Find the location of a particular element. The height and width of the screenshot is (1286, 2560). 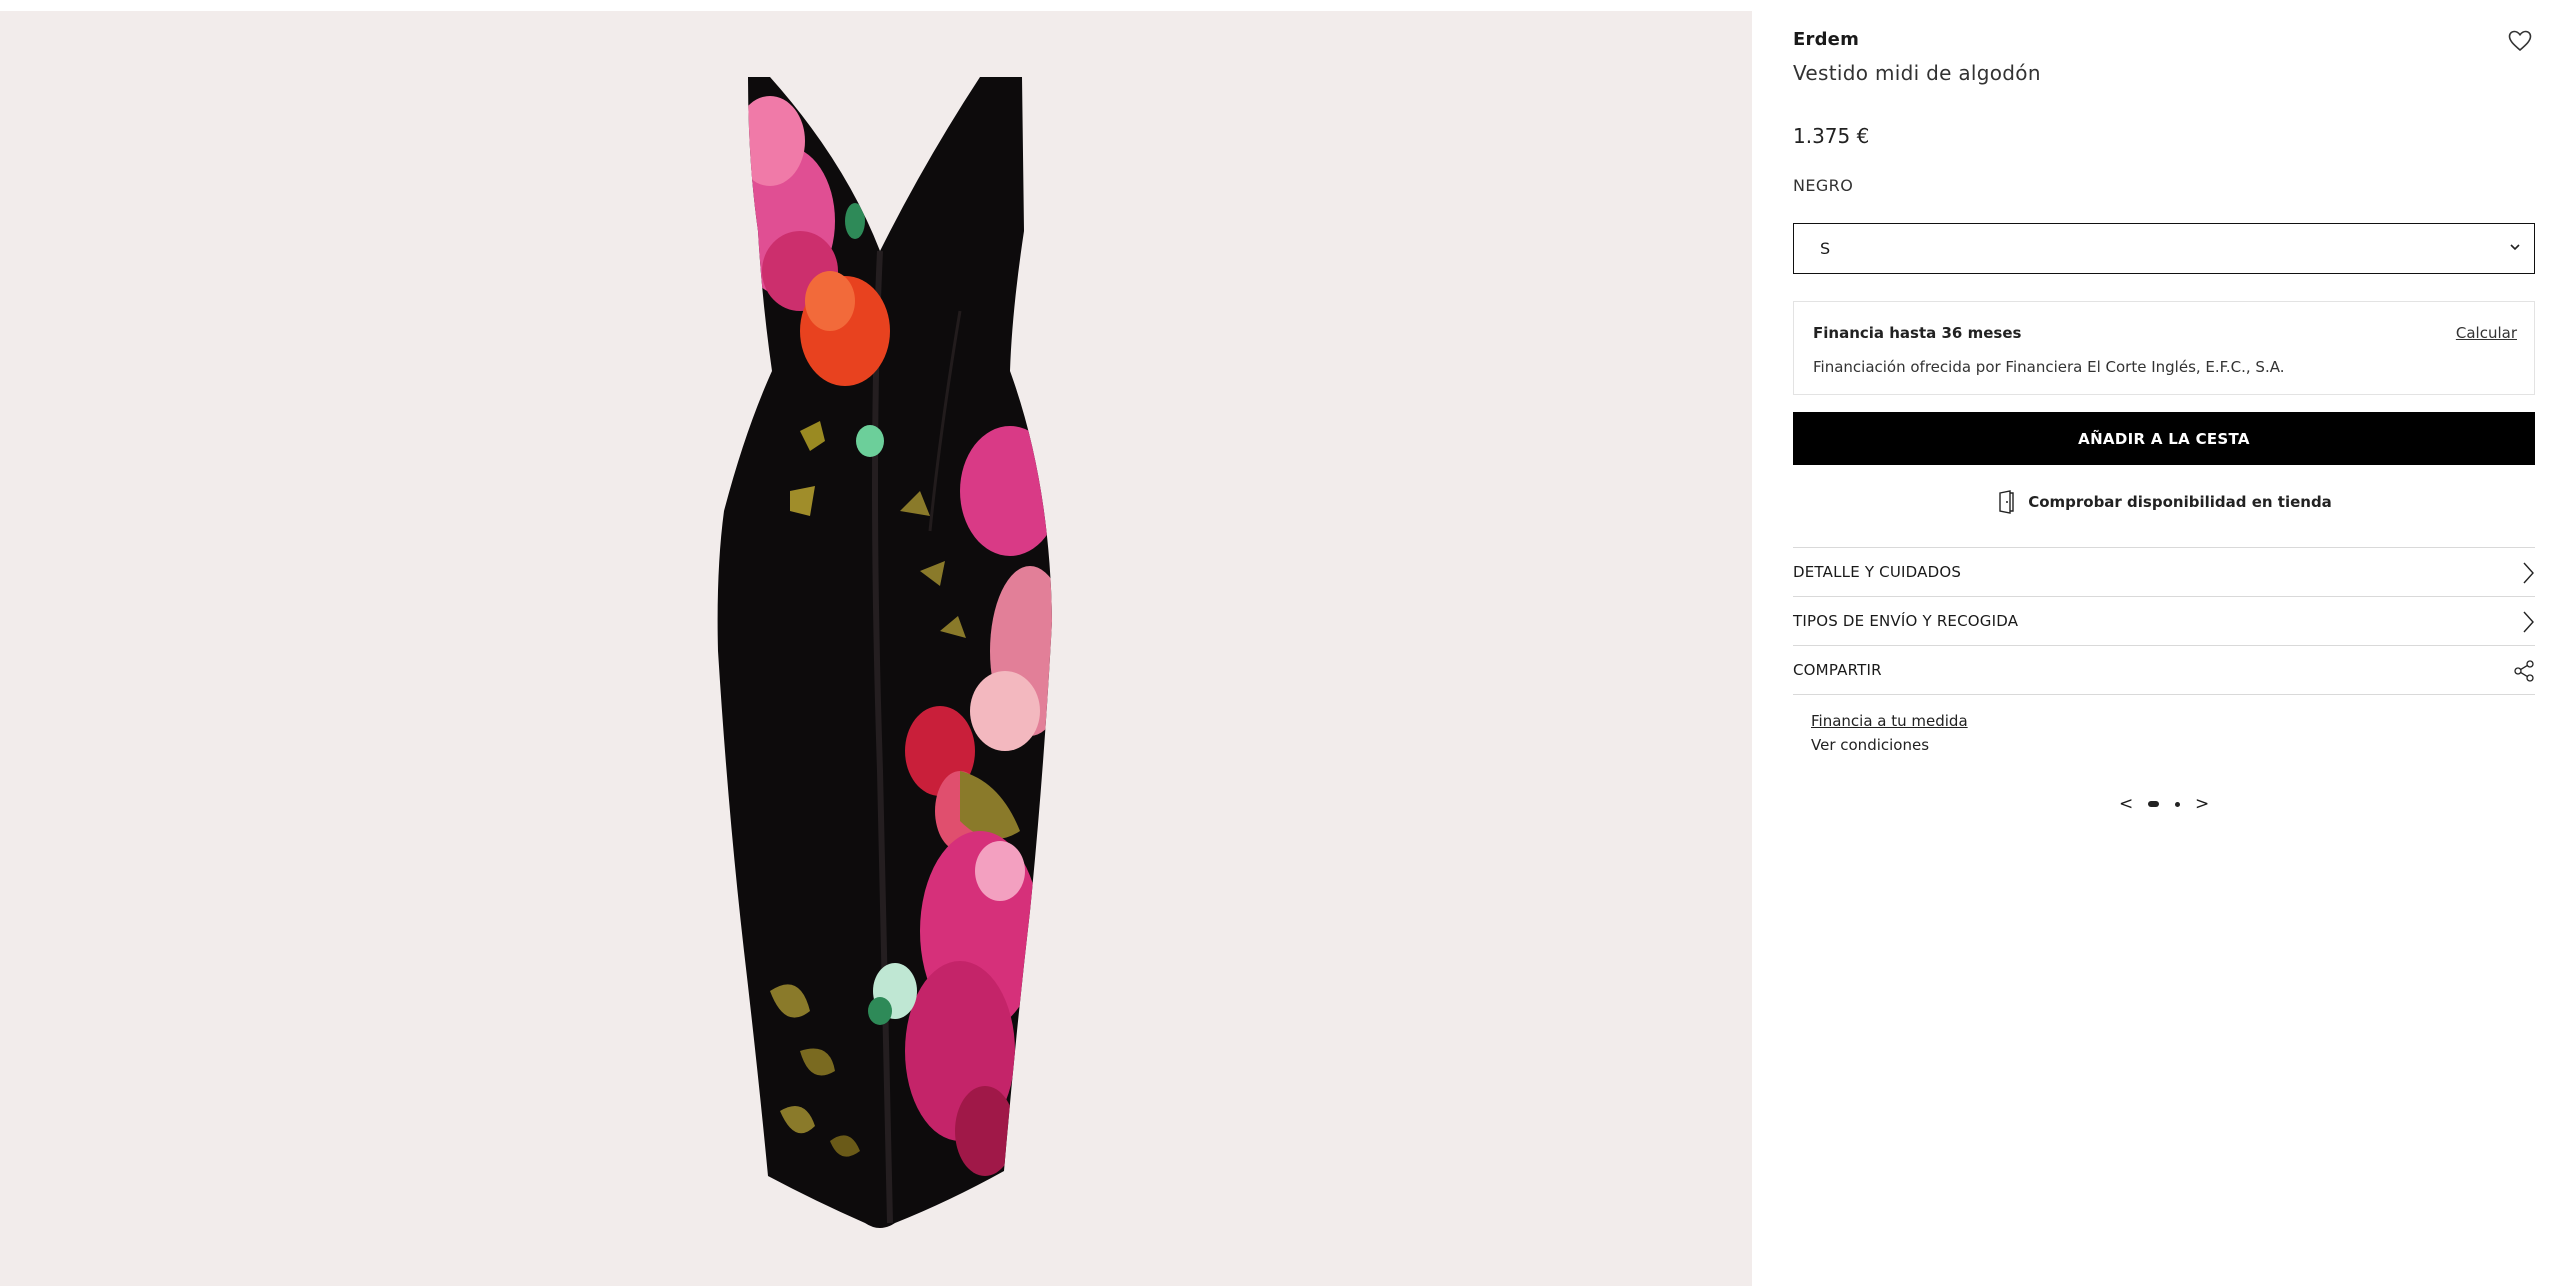

product-price: 1.375 € is located at coordinates (1831, 136).